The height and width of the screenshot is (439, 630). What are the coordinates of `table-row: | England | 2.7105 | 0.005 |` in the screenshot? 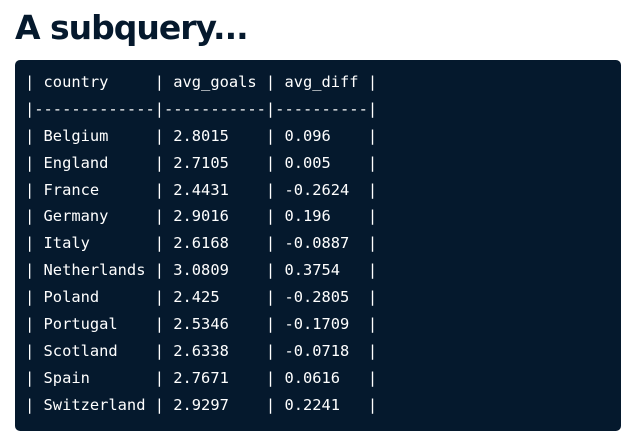 It's located at (201, 162).